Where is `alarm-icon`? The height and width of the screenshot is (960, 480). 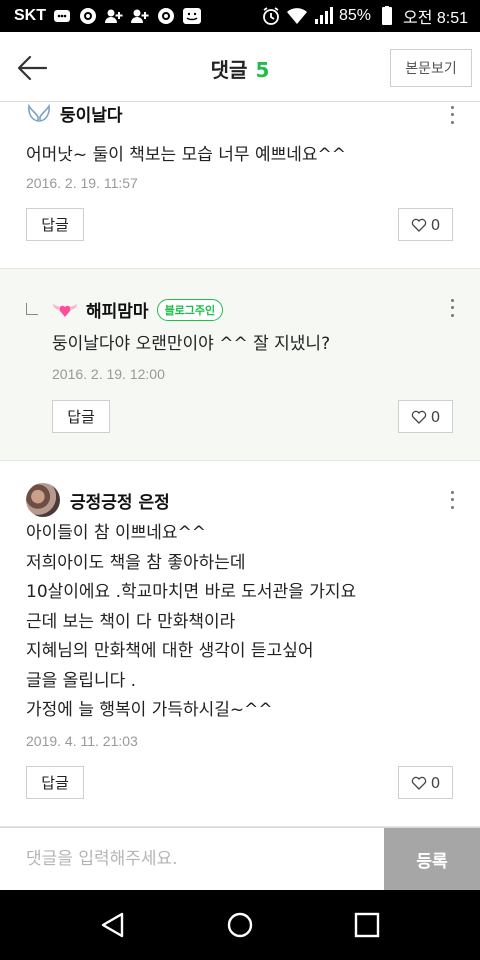 alarm-icon is located at coordinates (271, 16).